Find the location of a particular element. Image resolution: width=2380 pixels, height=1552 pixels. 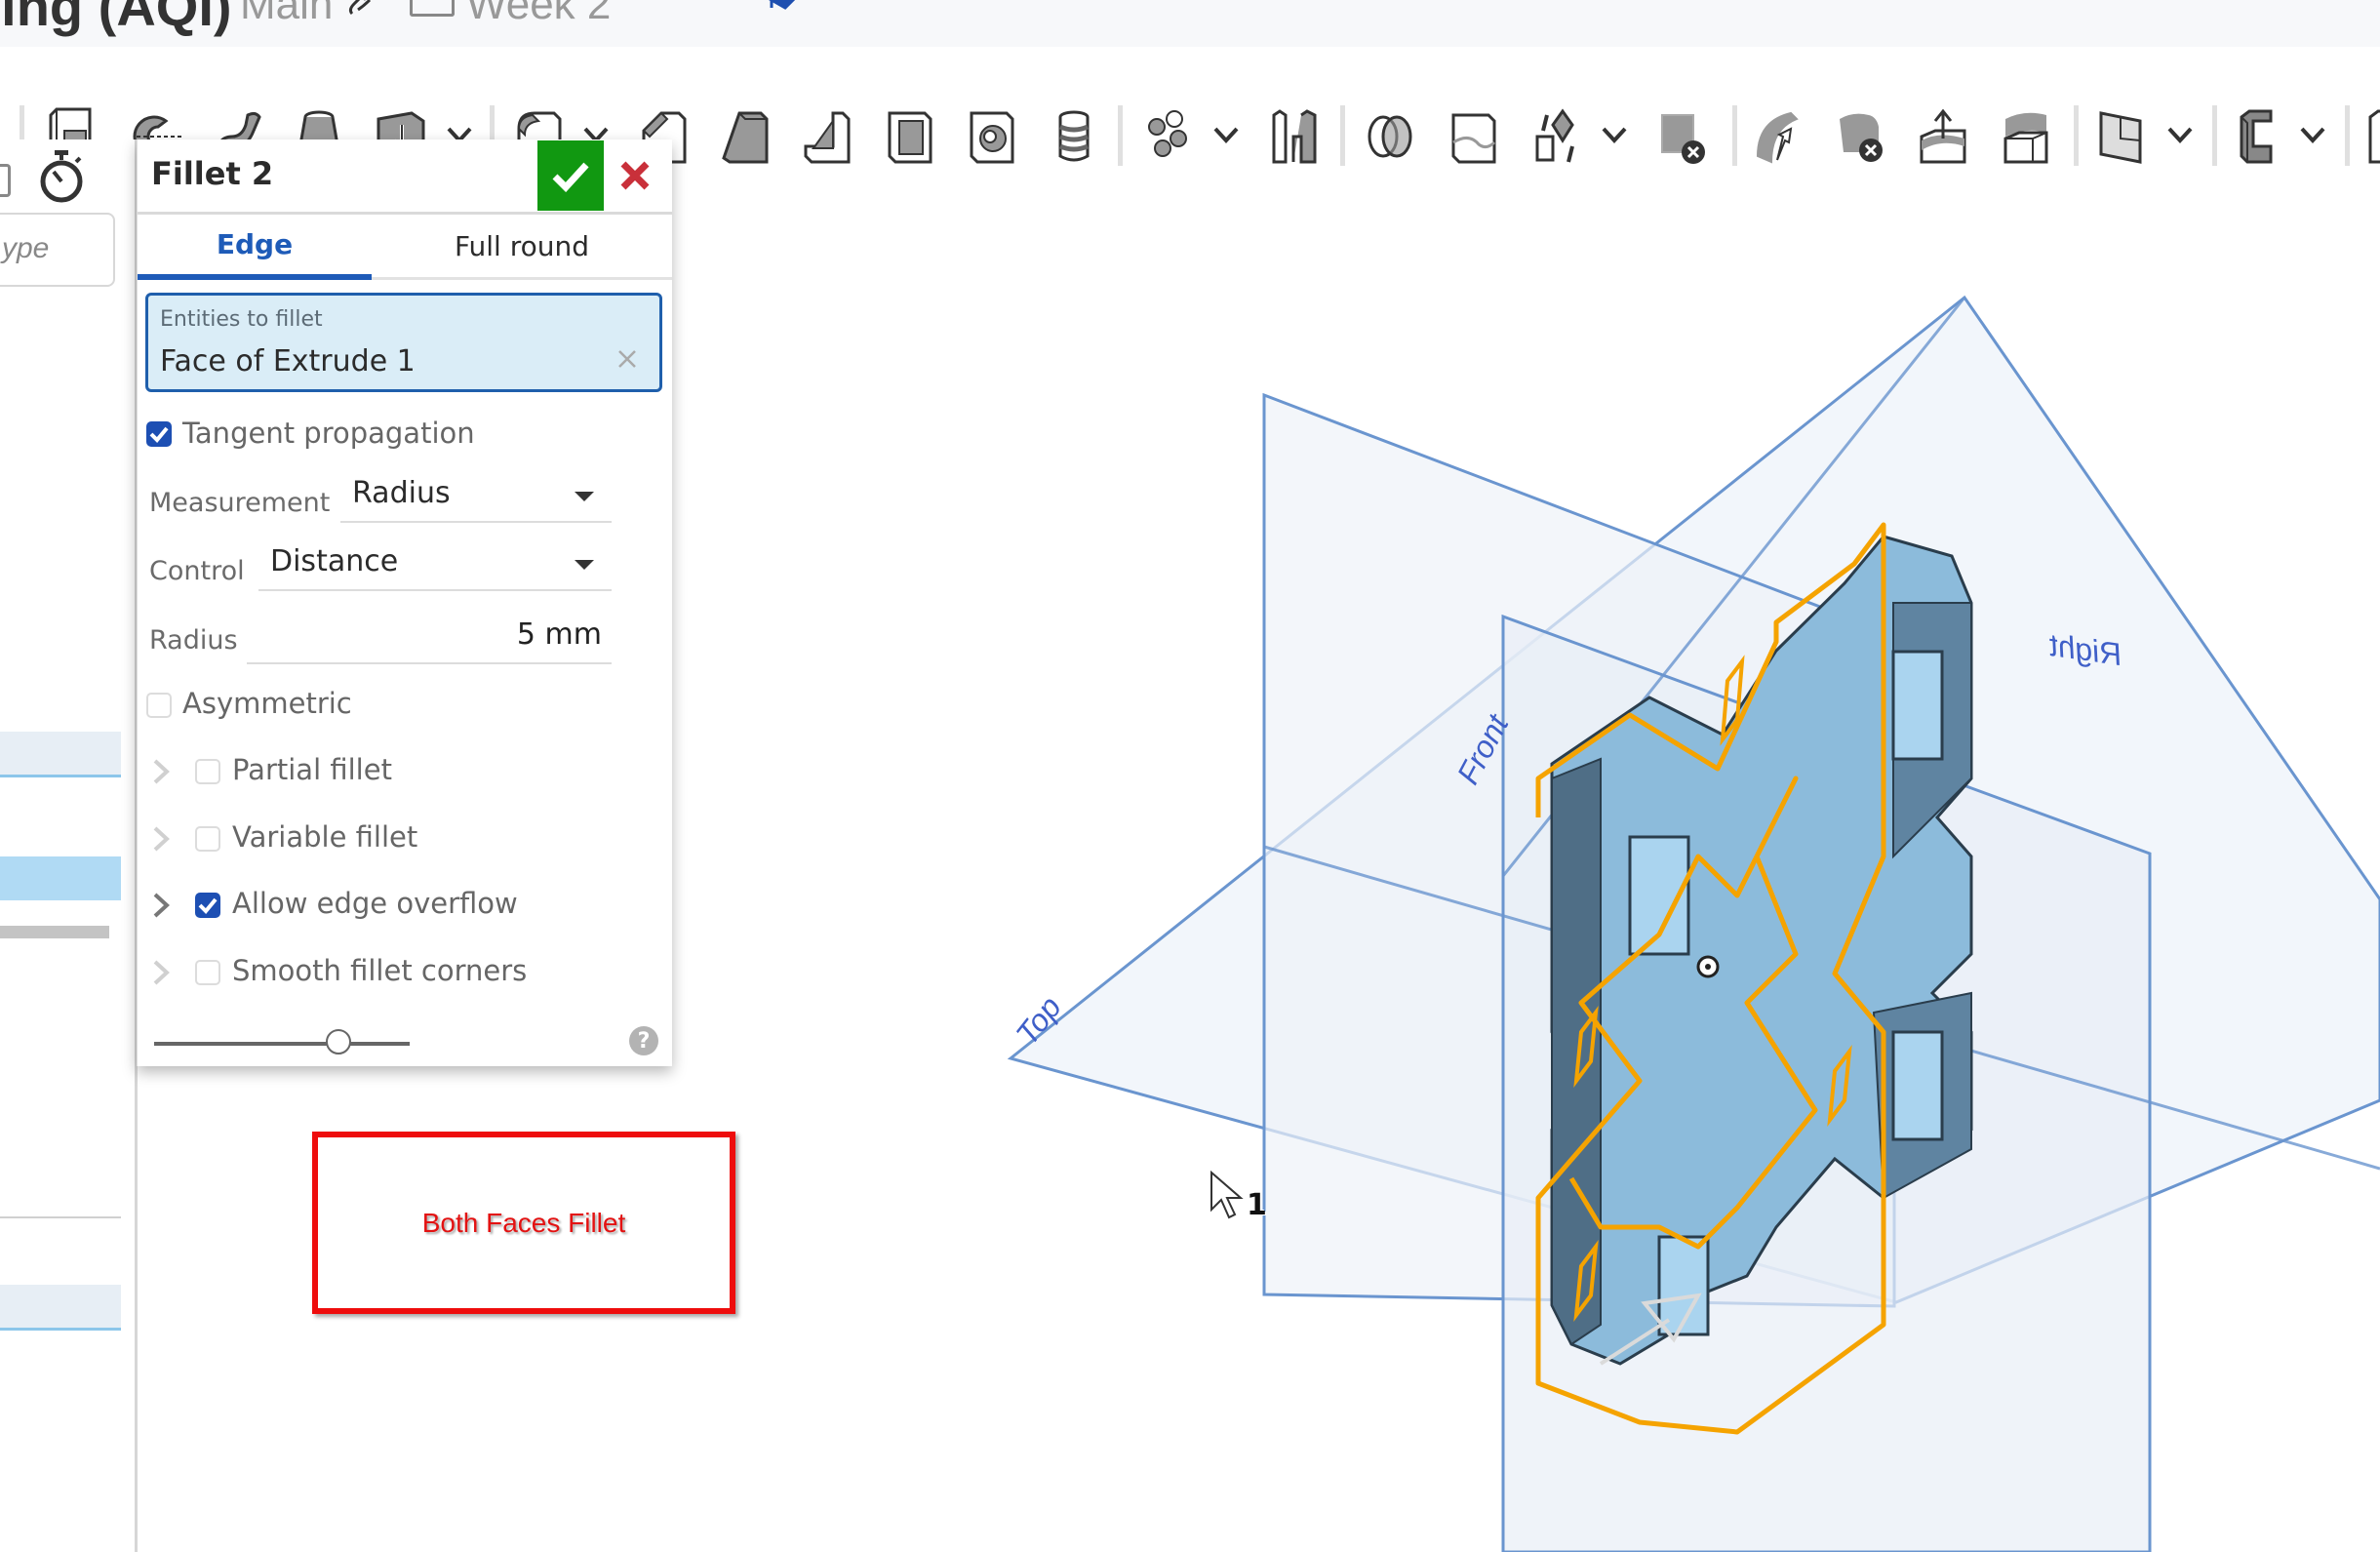

tangent-propagation-row: Tangent propagation is located at coordinates (405, 437).